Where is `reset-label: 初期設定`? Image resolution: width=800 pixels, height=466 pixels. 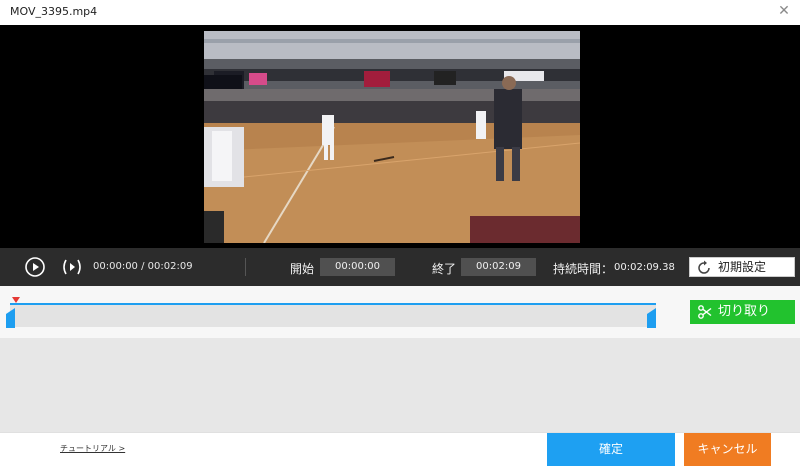 reset-label: 初期設定 is located at coordinates (742, 267).